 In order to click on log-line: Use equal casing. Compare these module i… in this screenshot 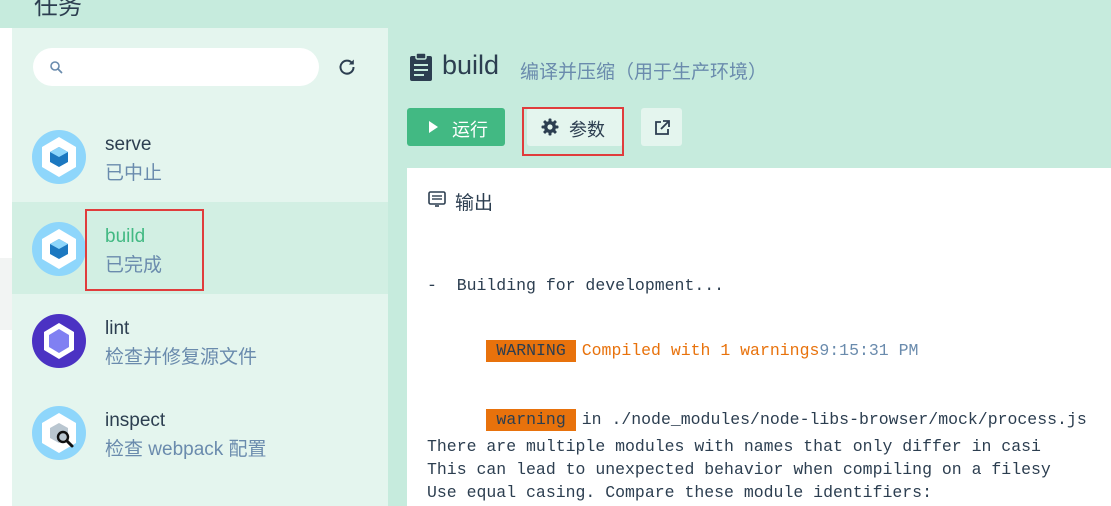, I will do `click(679, 492)`.